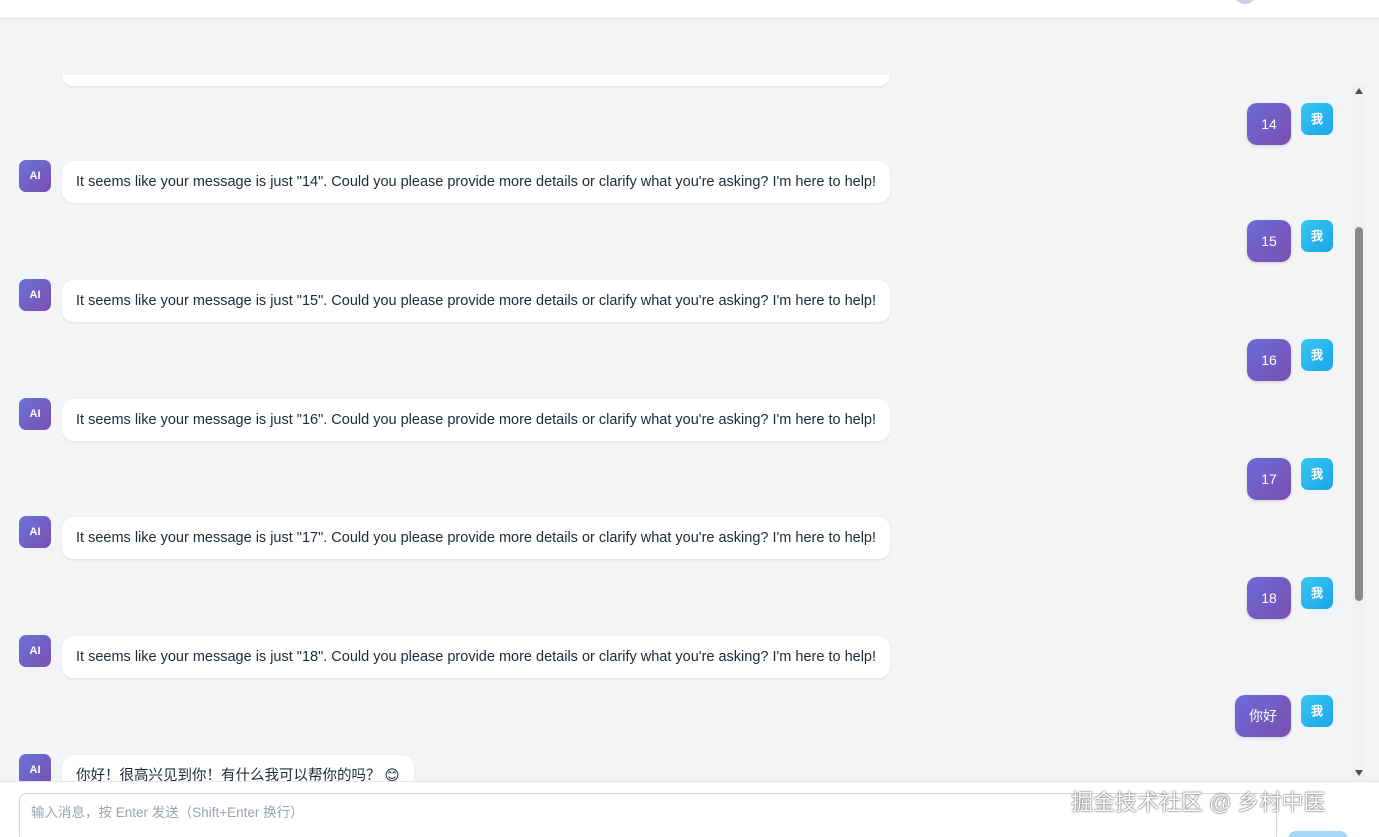 The image size is (1379, 837). I want to click on user-message-row: 14 我, so click(676, 124).